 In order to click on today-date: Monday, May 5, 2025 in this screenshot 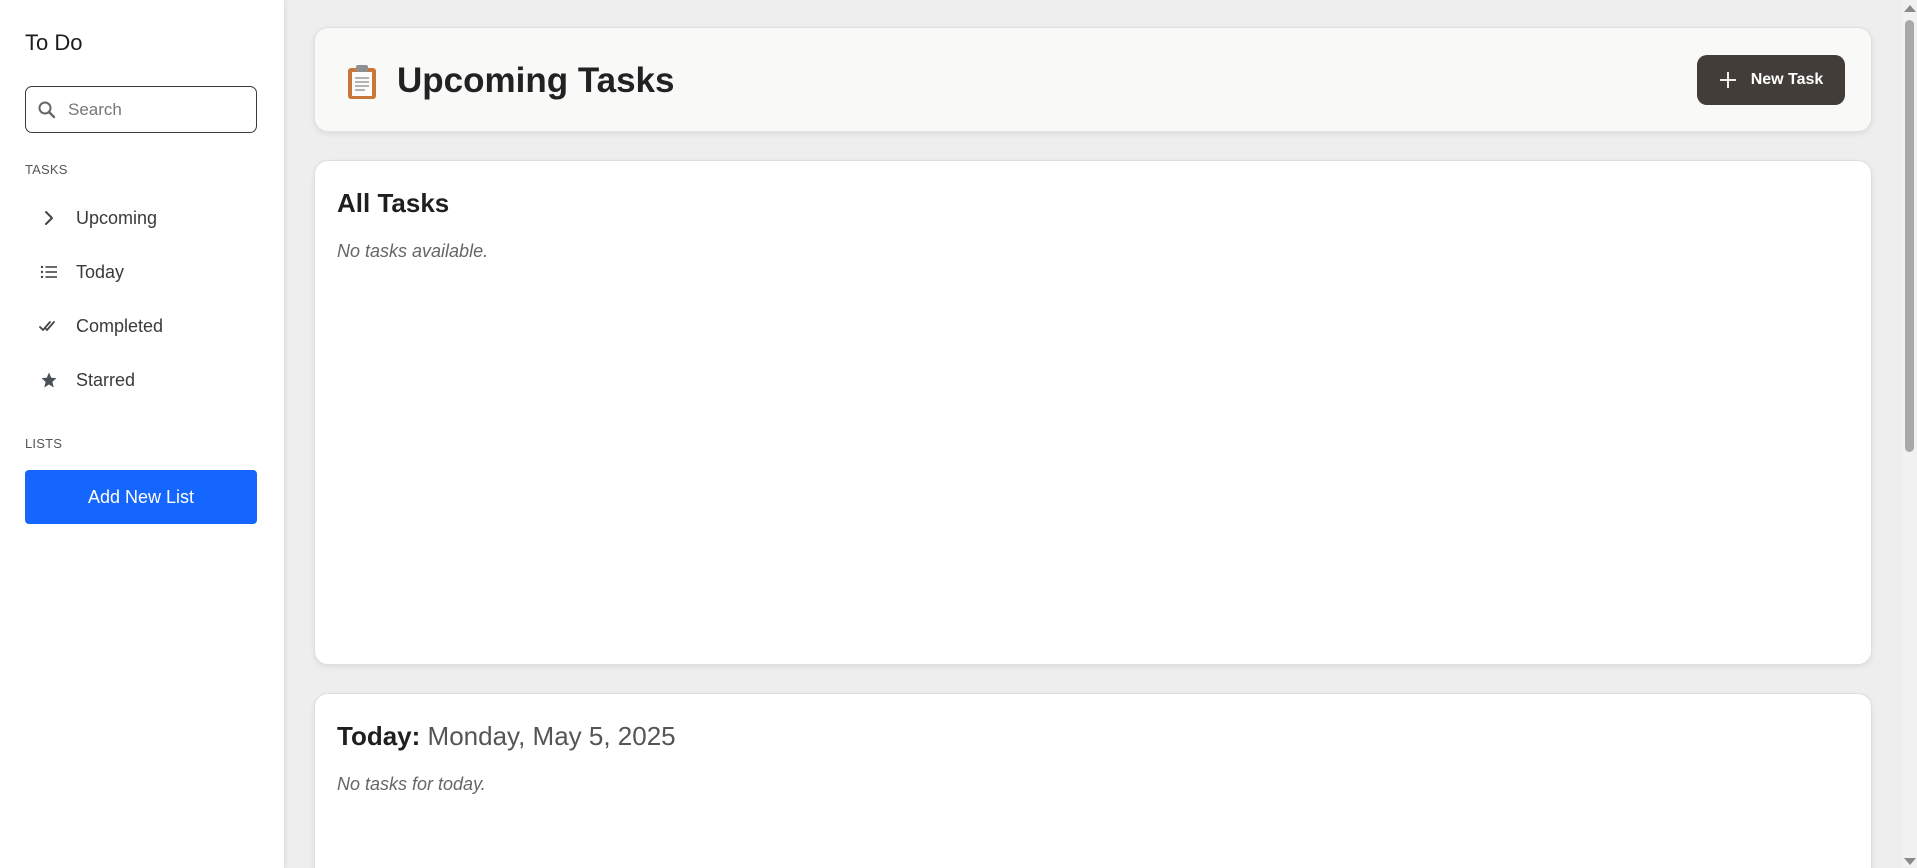, I will do `click(551, 736)`.